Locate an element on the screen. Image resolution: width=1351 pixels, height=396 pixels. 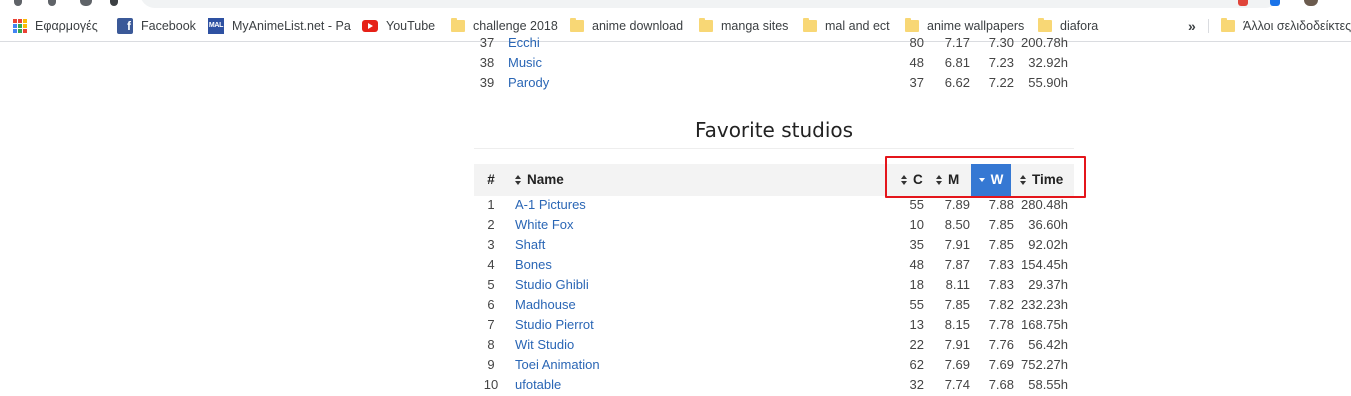
table-row: 39 Parody 37 6.62 7.22 55.90h is located at coordinates (774, 83).